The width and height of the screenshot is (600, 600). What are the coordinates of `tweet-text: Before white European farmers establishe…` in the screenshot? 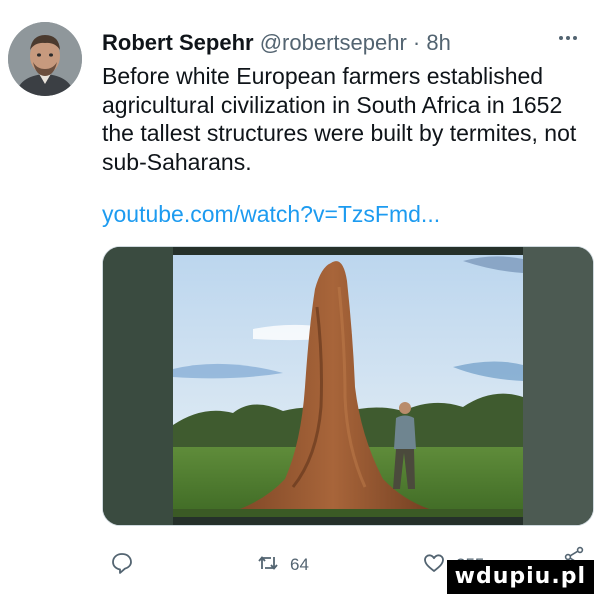 It's located at (339, 119).